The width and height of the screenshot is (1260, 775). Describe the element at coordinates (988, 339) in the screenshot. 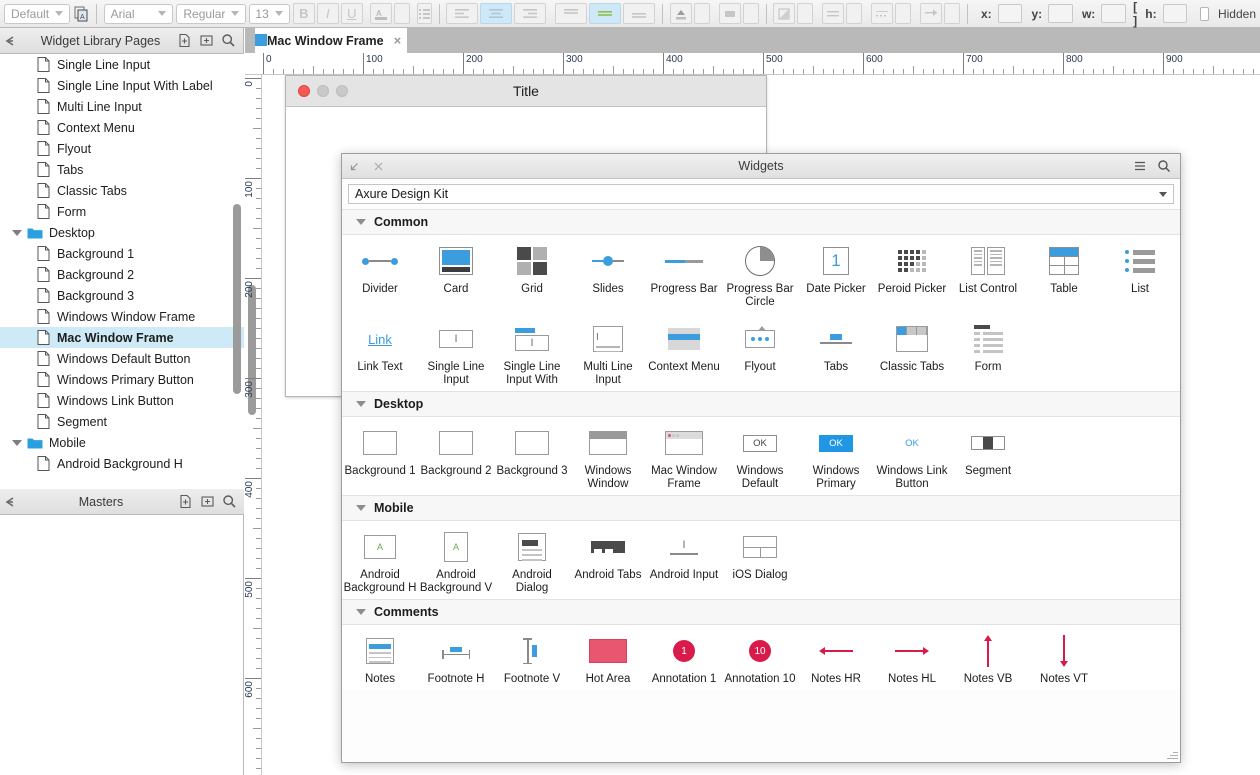

I see `form-icon` at that location.